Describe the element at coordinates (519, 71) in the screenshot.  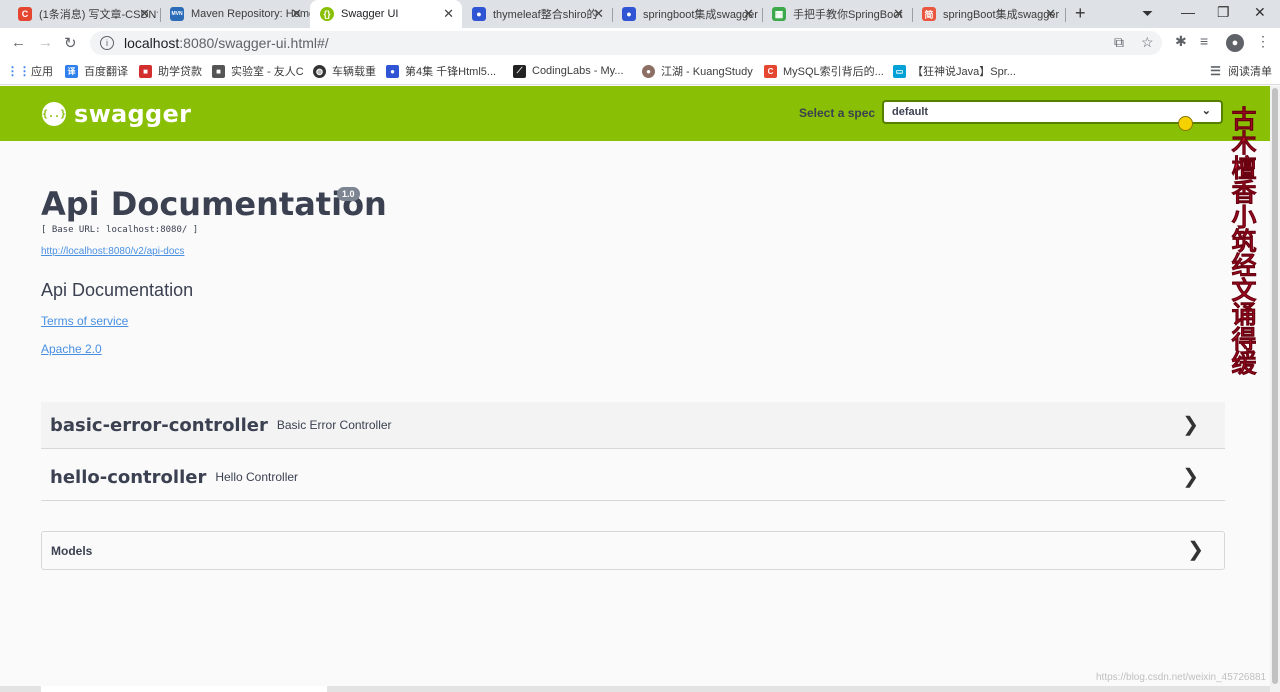
I see `codinglabs-icon: ⟋` at that location.